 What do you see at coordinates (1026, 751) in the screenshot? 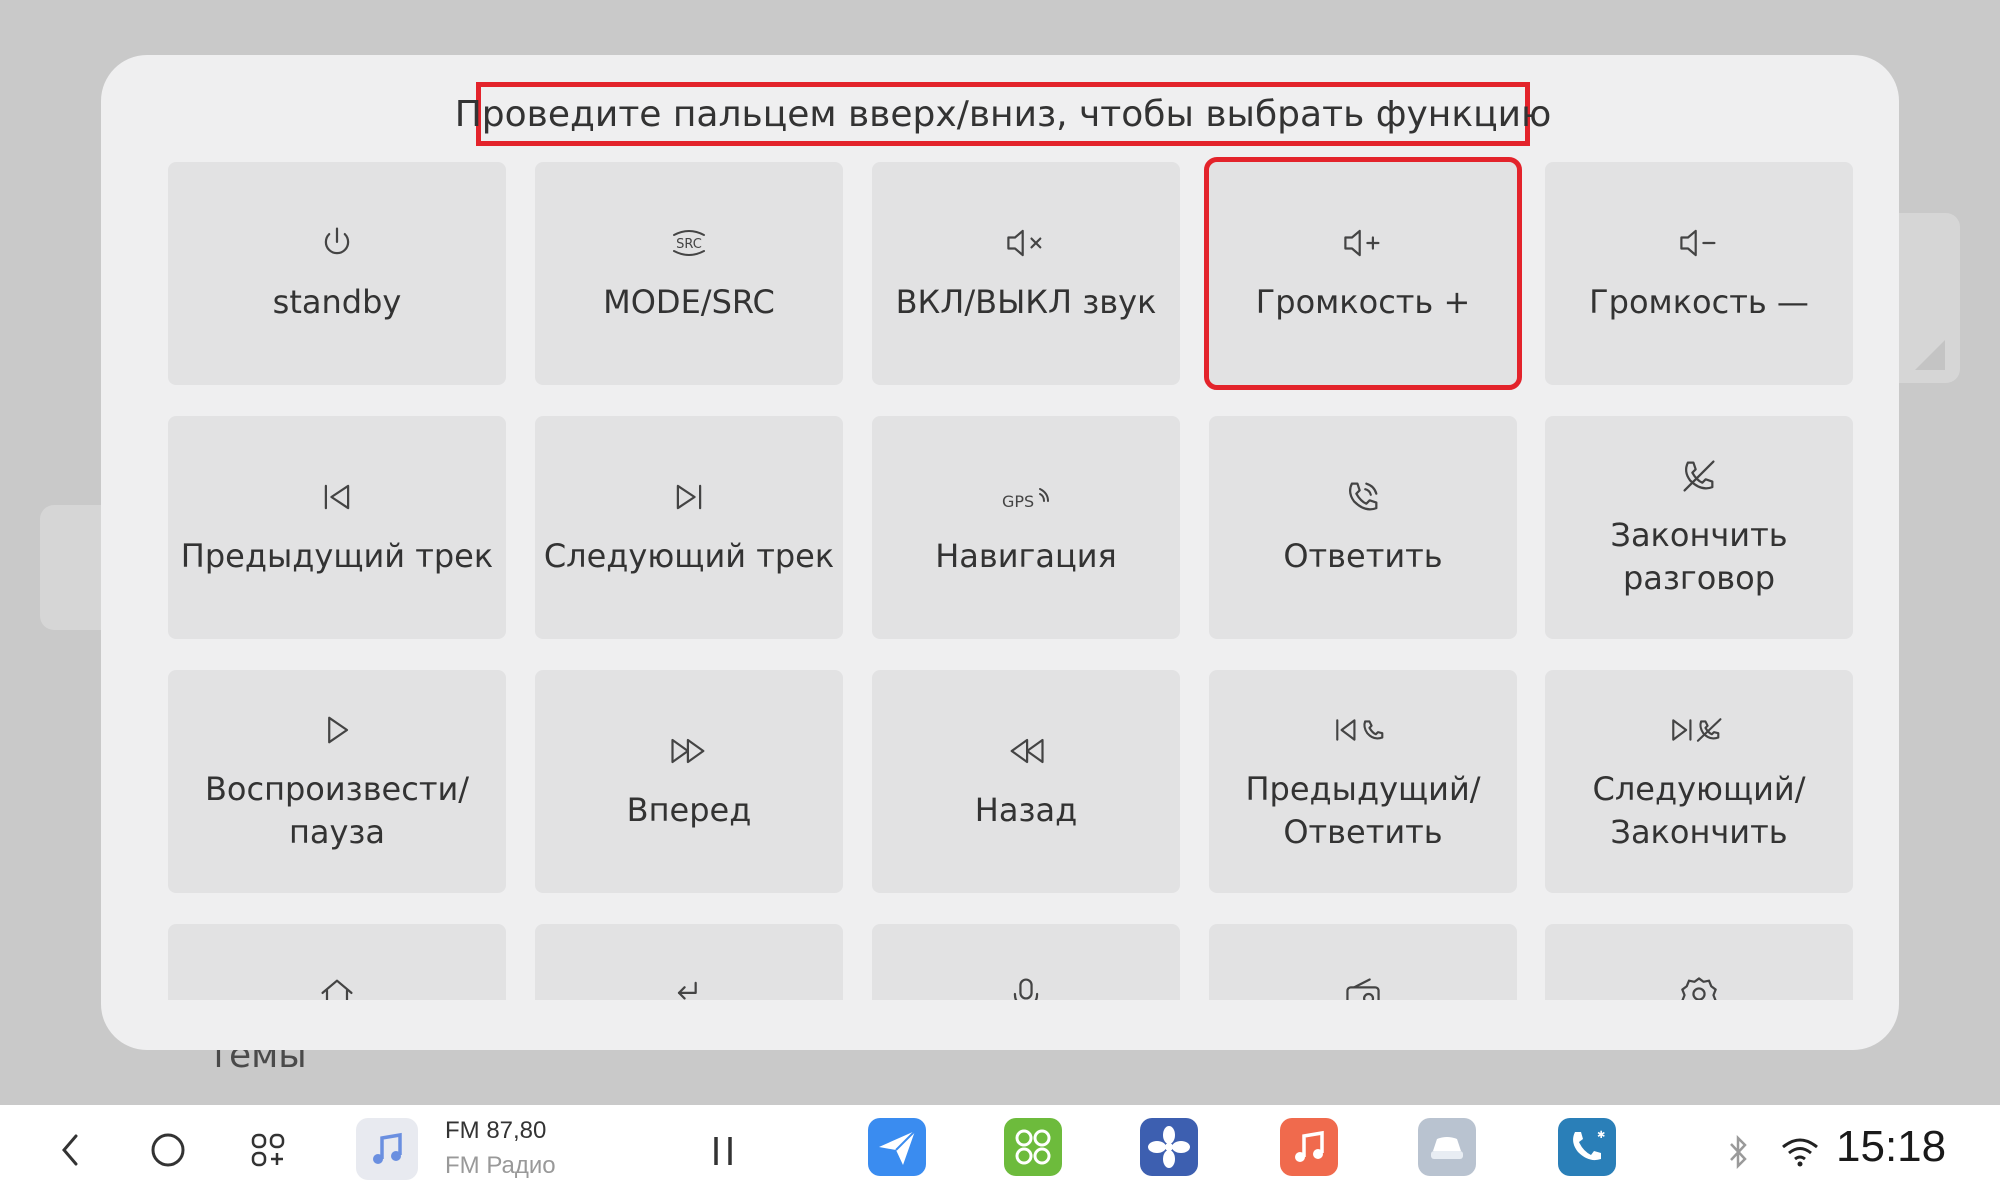
I see `rewind-icon` at bounding box center [1026, 751].